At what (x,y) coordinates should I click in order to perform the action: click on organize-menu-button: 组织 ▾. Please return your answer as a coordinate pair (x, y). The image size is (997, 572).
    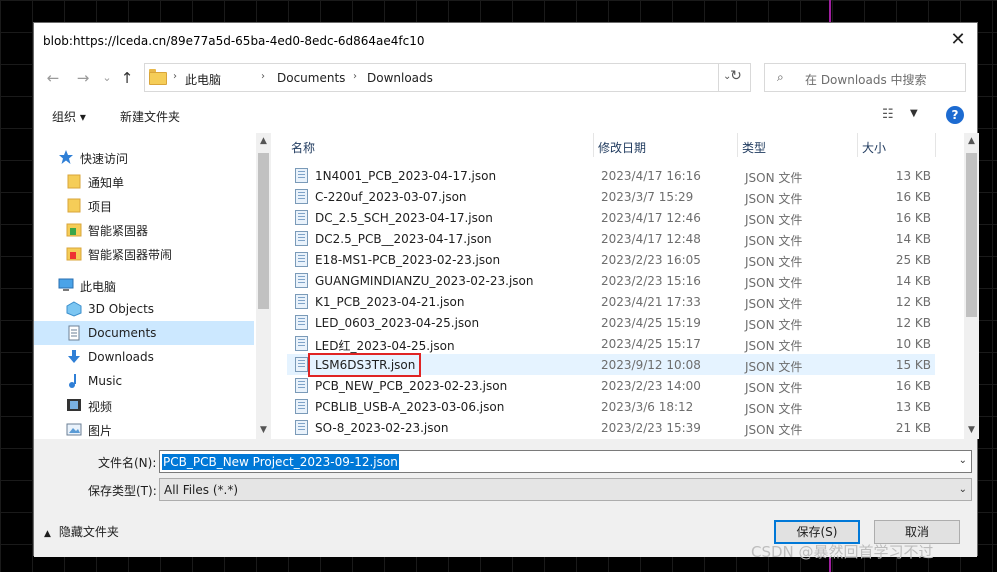
    Looking at the image, I should click on (69, 116).